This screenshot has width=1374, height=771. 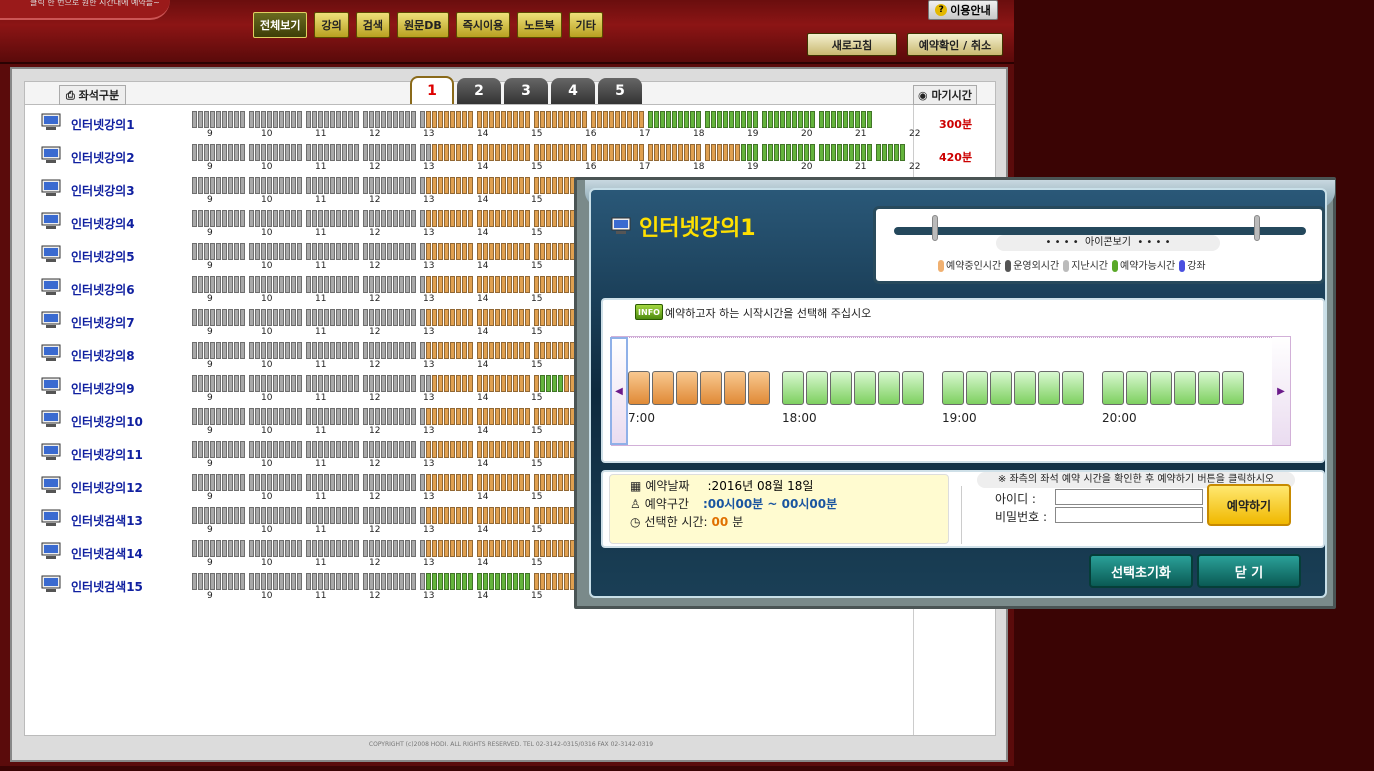 I want to click on password-input, so click(x=1129, y=515).